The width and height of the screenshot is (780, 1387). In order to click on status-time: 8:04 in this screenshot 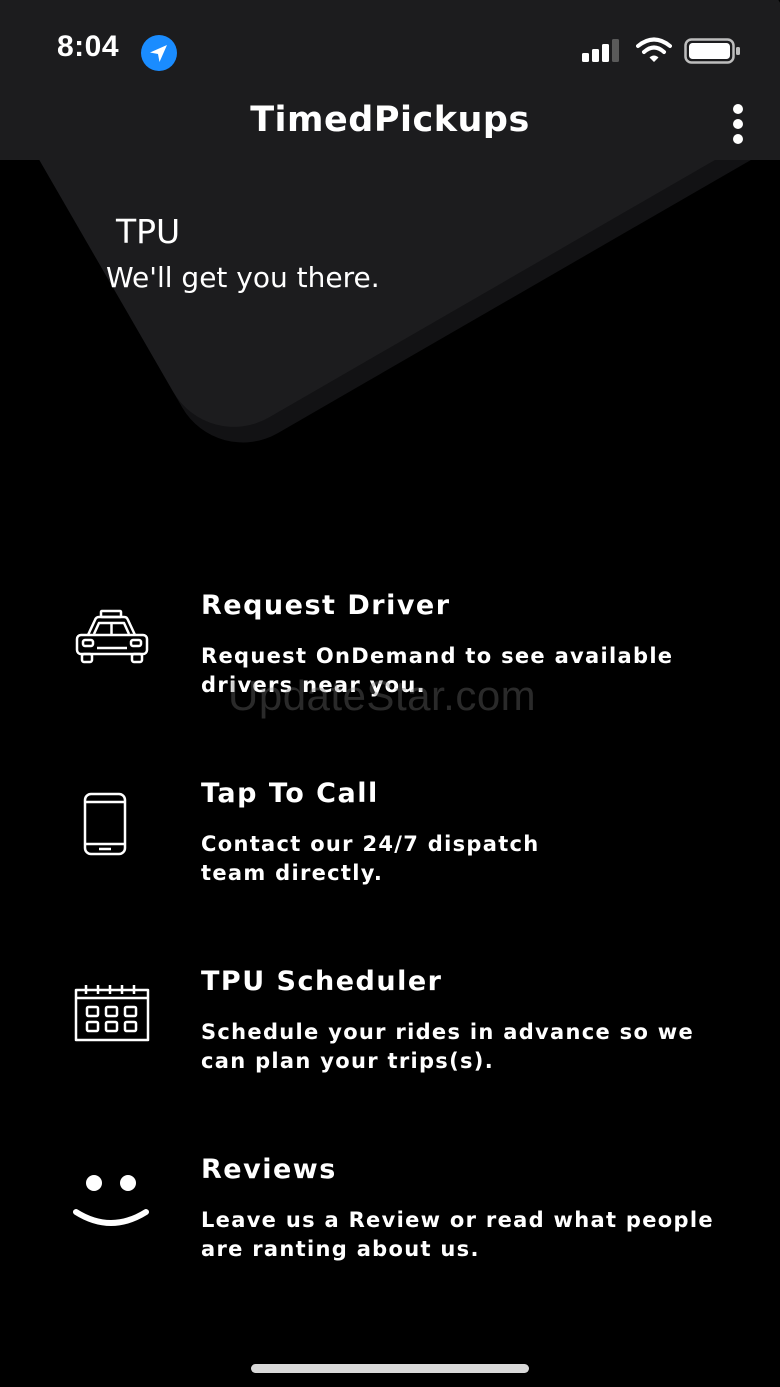, I will do `click(88, 46)`.